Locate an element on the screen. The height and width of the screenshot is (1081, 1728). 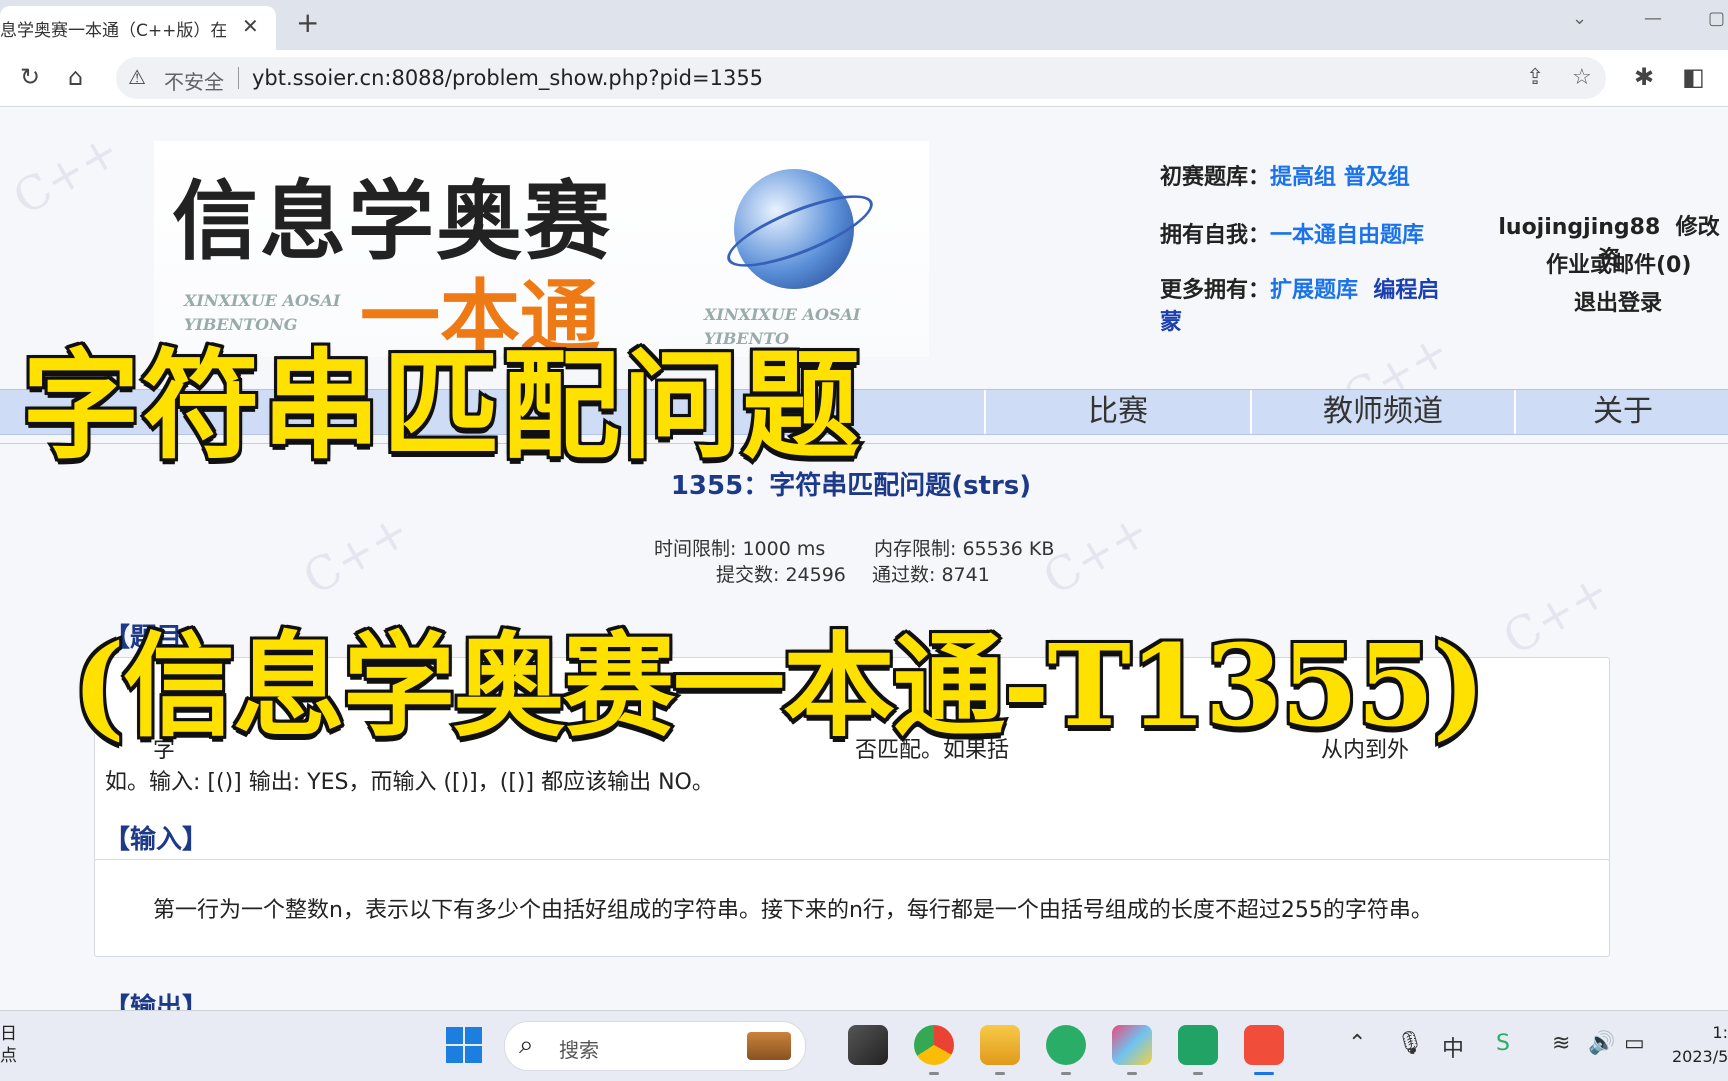
output-heading: 【输出】 is located at coordinates (156, 1001).